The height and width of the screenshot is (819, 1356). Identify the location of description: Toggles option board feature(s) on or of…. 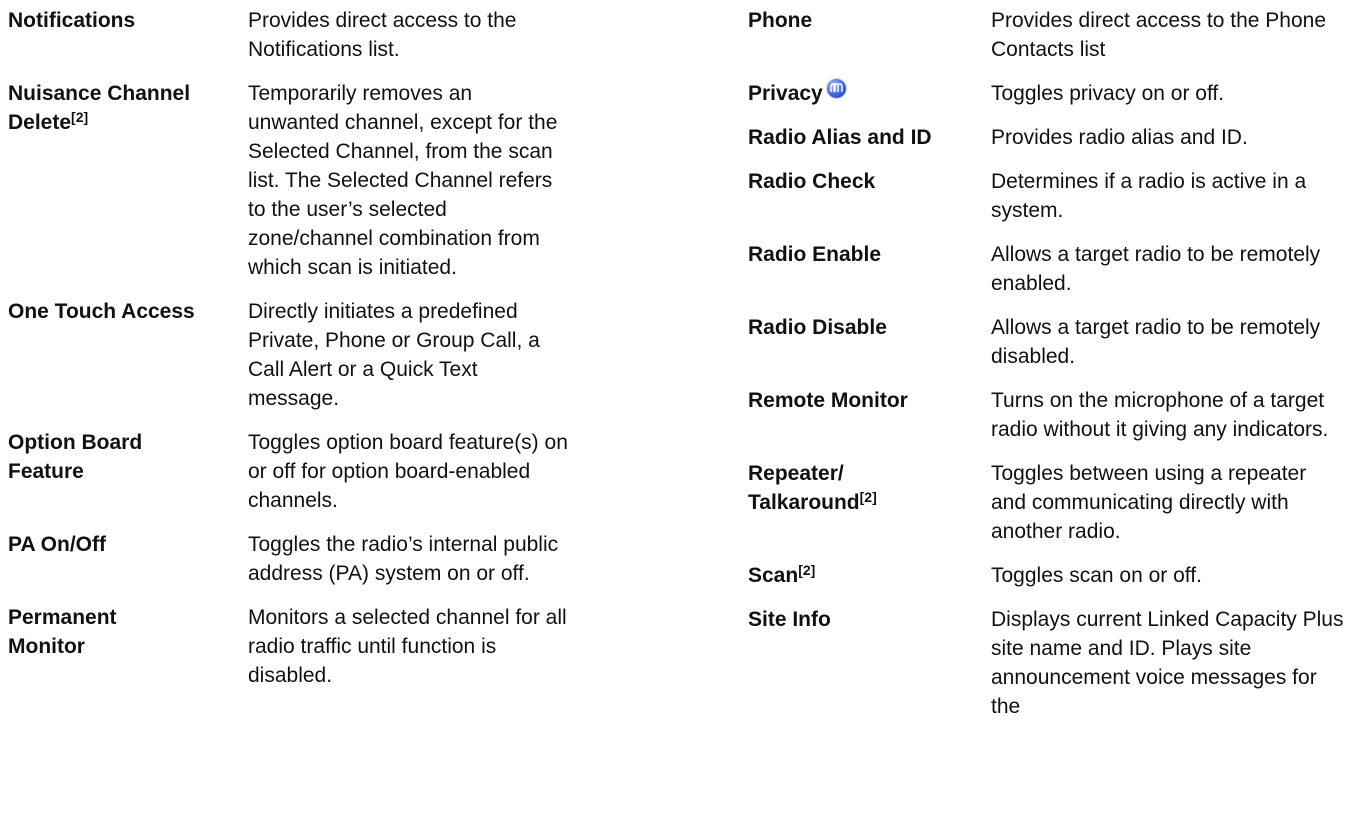
(408, 471).